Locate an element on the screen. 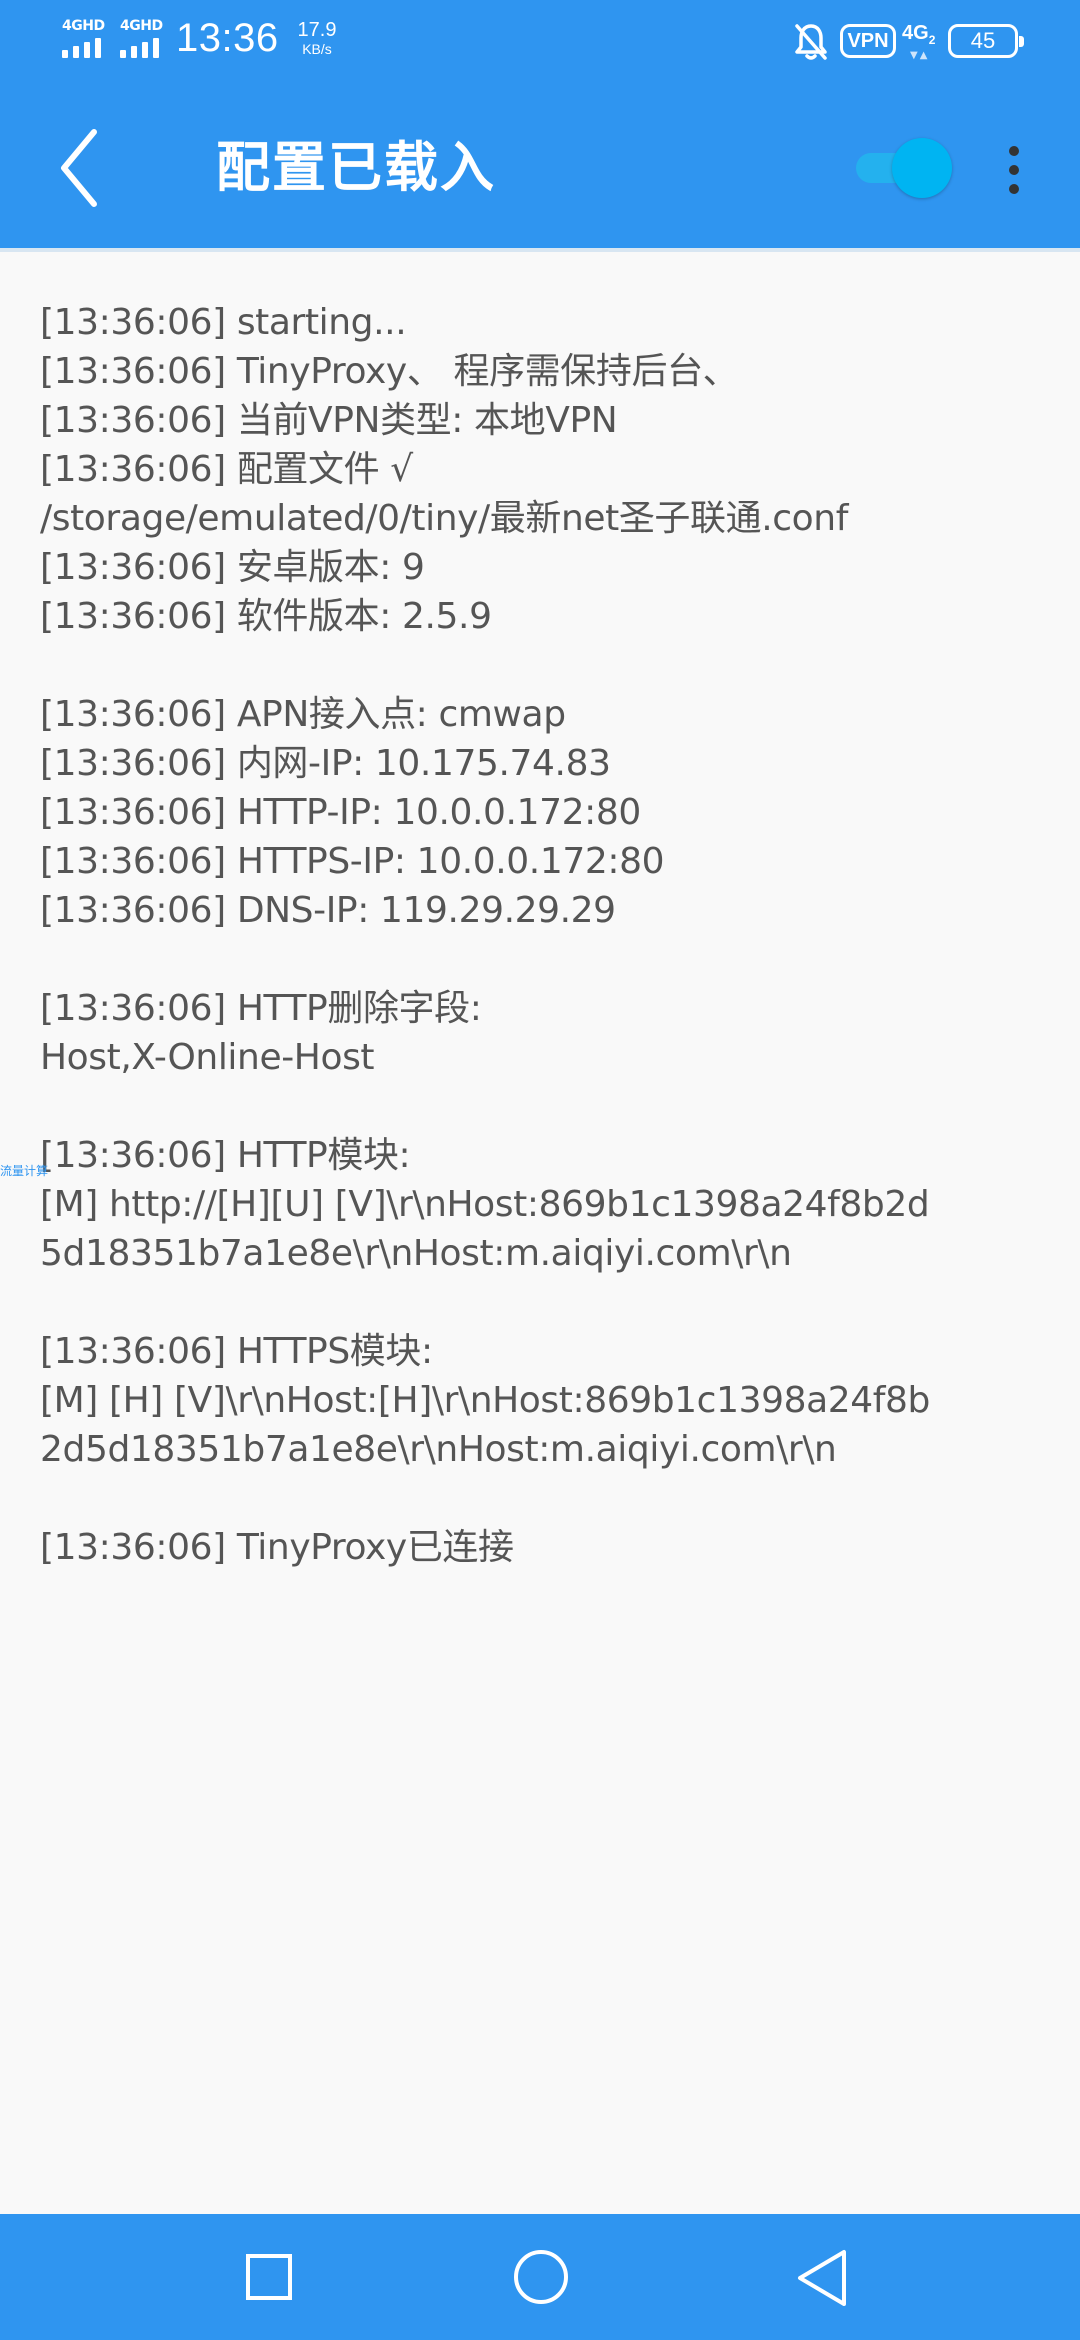 The image size is (1080, 2340). log-line: [13:36:06] HTTP模块: is located at coordinates (225, 1155).